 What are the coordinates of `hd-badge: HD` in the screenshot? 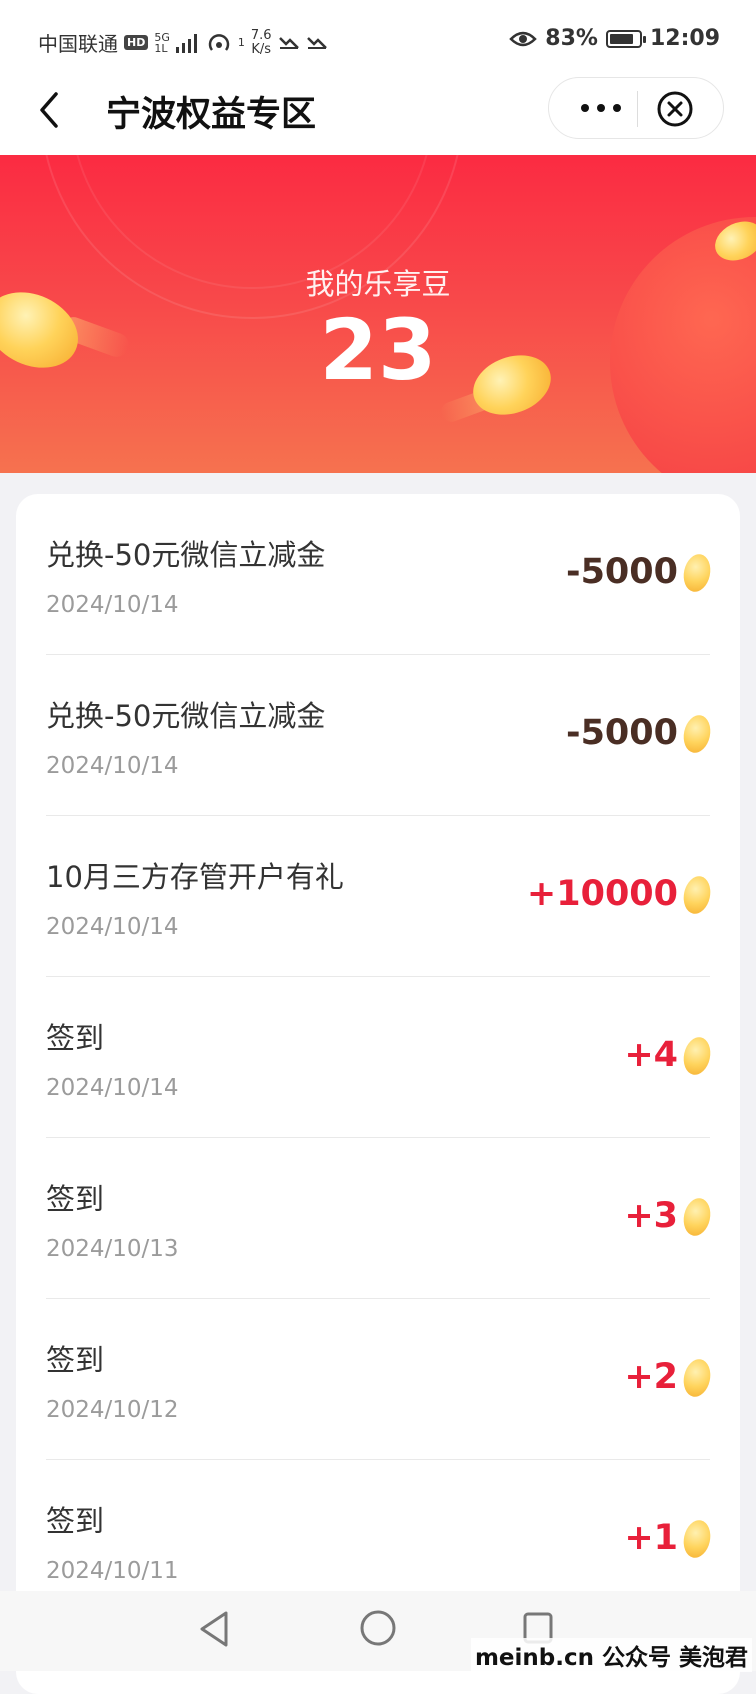 It's located at (136, 42).